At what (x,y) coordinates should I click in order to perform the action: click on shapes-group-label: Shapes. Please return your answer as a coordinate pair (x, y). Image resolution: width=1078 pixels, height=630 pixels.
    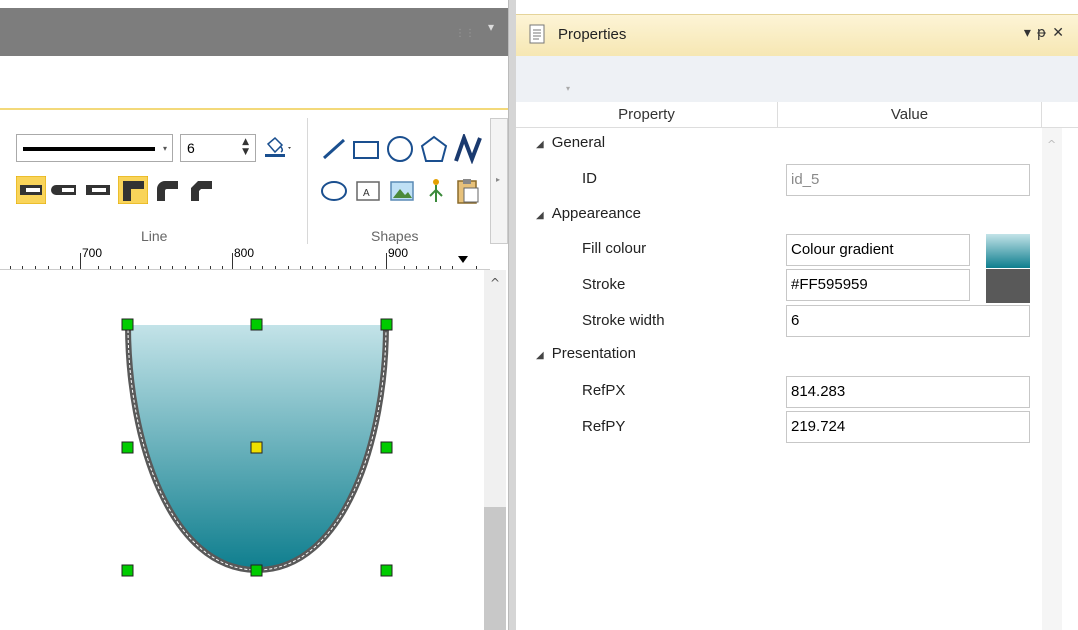
    Looking at the image, I should click on (395, 236).